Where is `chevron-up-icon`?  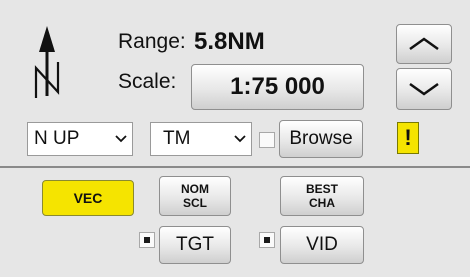
chevron-up-icon is located at coordinates (424, 44).